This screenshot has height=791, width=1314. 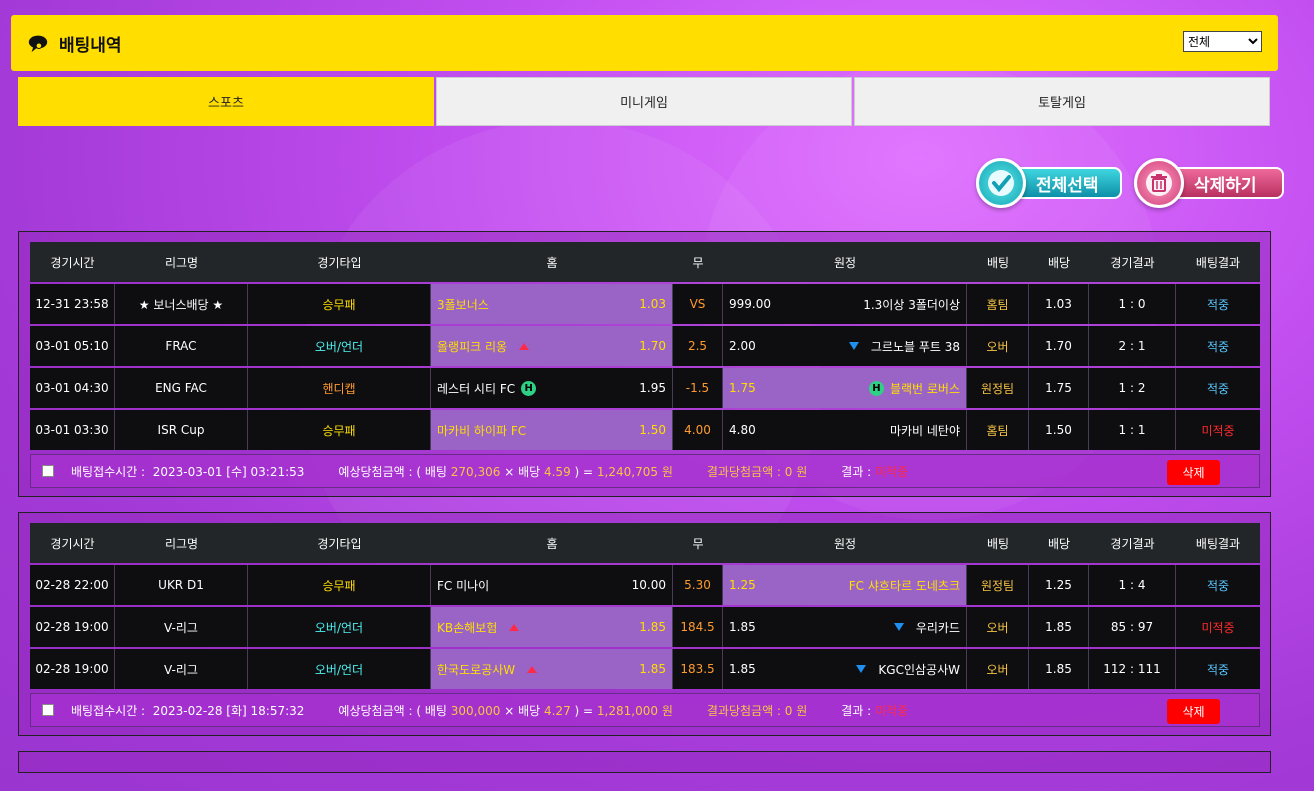 What do you see at coordinates (698, 430) in the screenshot?
I see `draw-value: 4.00` at bounding box center [698, 430].